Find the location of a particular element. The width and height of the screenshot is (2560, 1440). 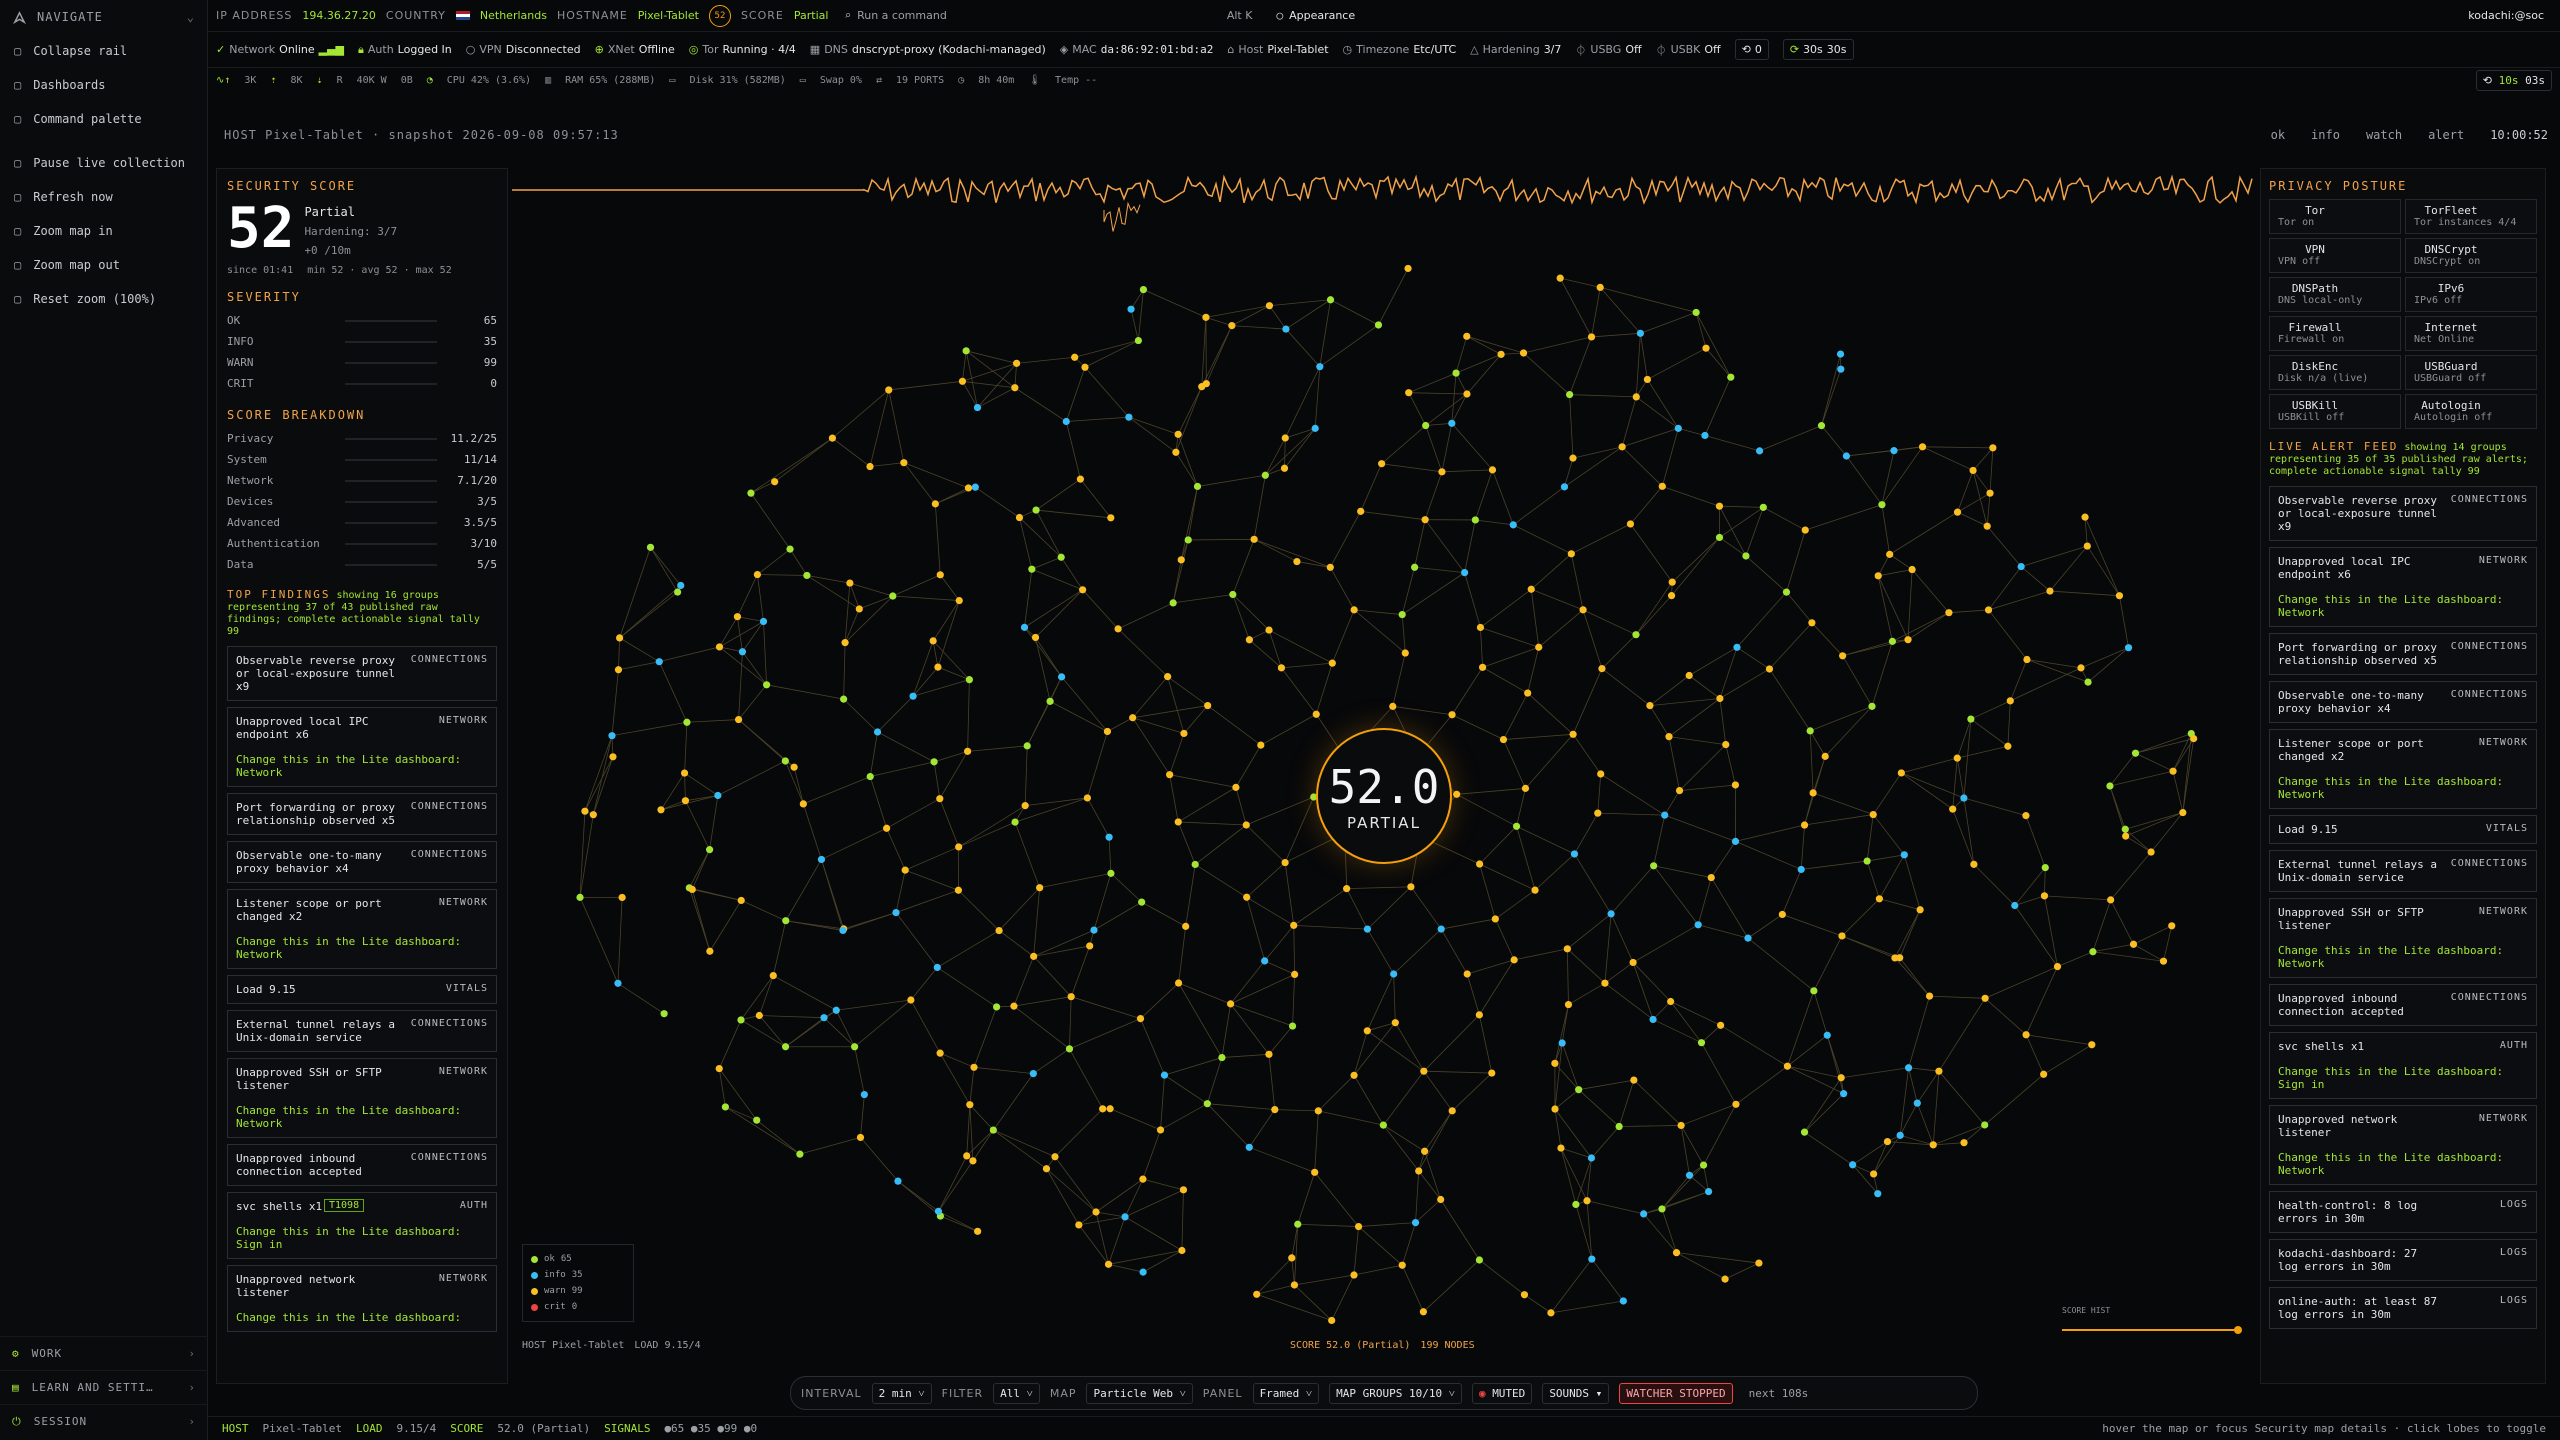

legend-item: crit 0 is located at coordinates (578, 1307).